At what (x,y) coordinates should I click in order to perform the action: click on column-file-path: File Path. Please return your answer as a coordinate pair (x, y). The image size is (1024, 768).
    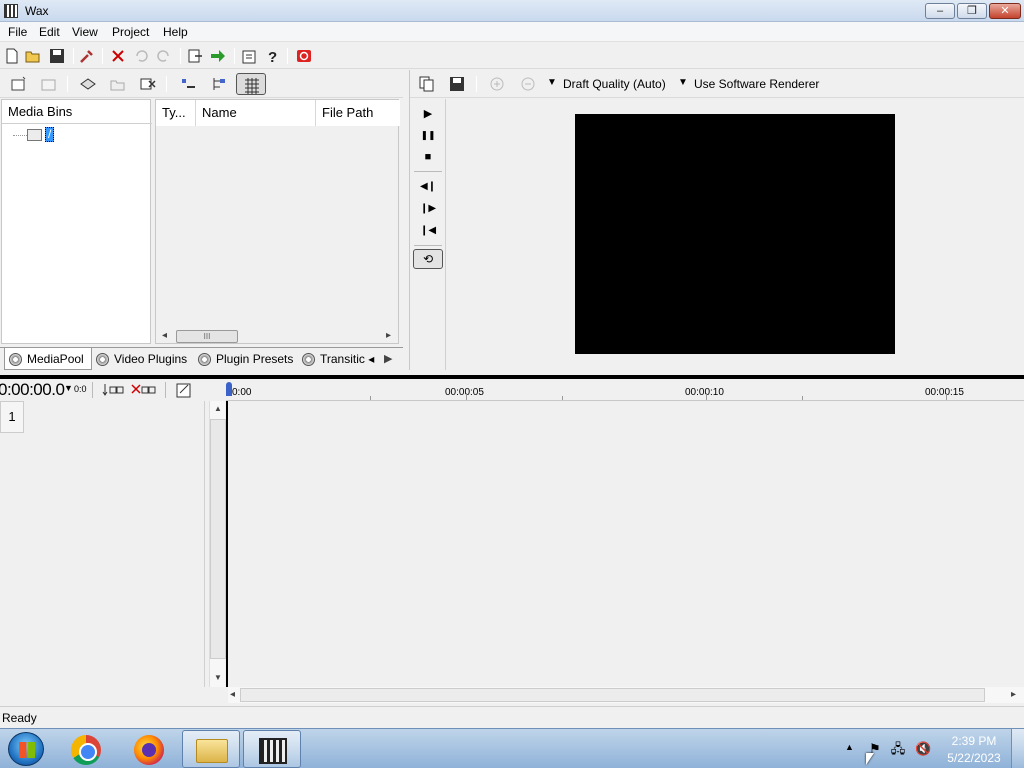
    Looking at the image, I should click on (358, 113).